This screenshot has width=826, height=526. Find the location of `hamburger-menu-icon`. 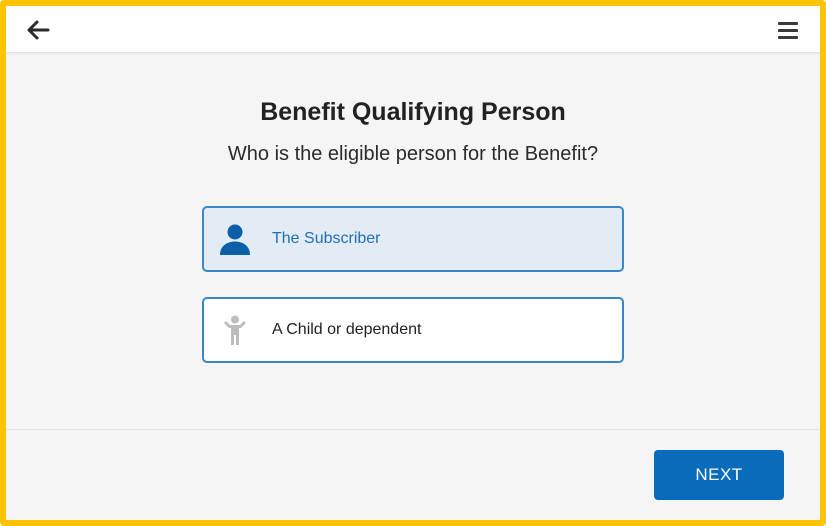

hamburger-menu-icon is located at coordinates (788, 30).